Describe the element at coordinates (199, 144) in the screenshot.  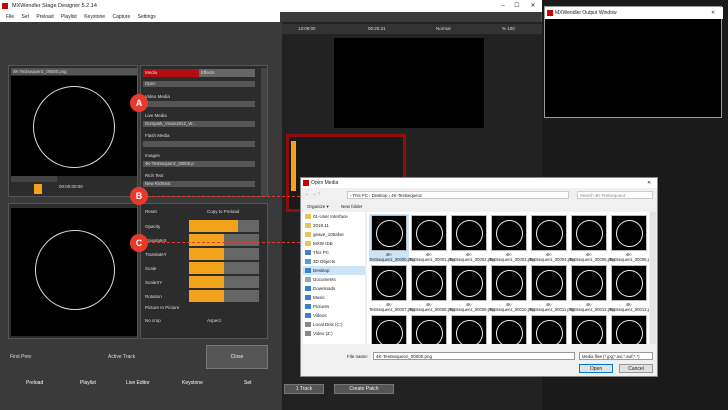
I see `flash-media-field` at that location.